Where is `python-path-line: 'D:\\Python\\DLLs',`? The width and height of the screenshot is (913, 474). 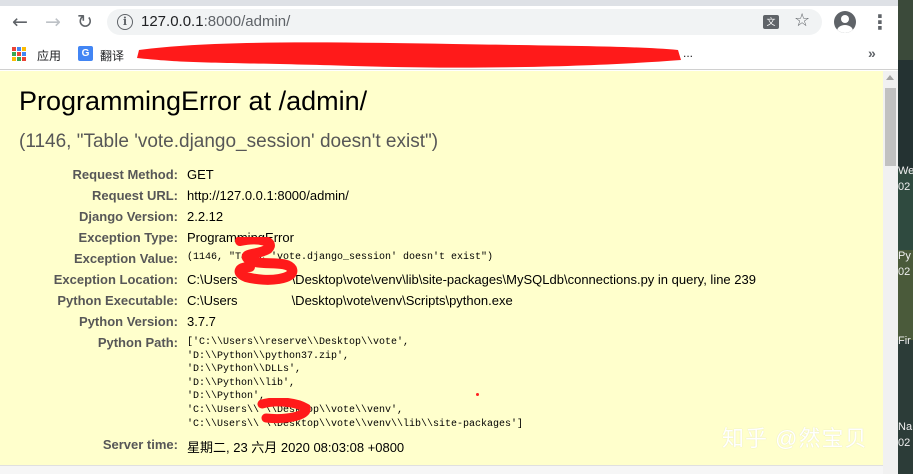
python-path-line: 'D:\\Python\\DLLs', is located at coordinates (244, 370).